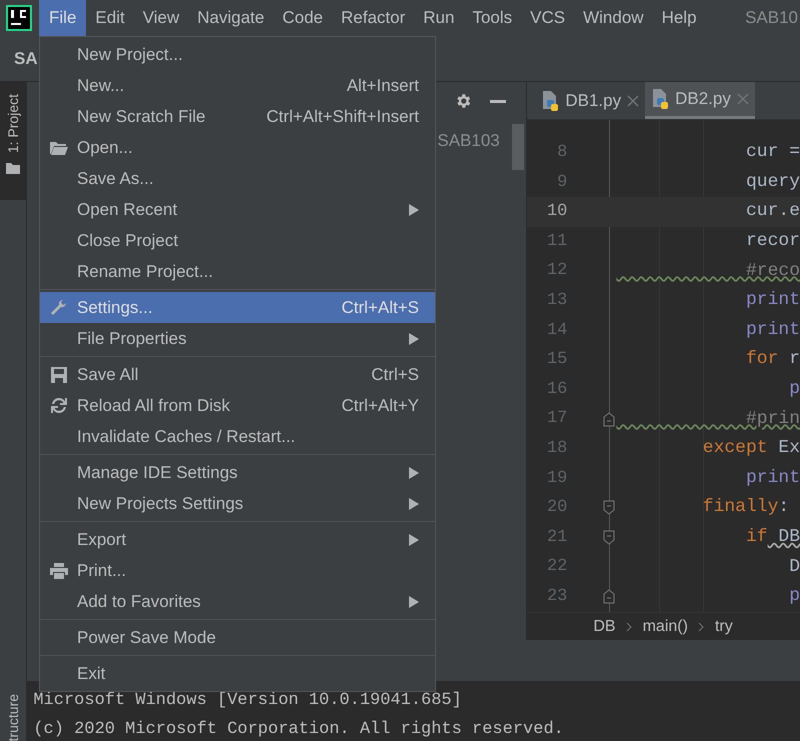 The image size is (800, 741). What do you see at coordinates (557, 567) in the screenshot?
I see `line-number: 22` at bounding box center [557, 567].